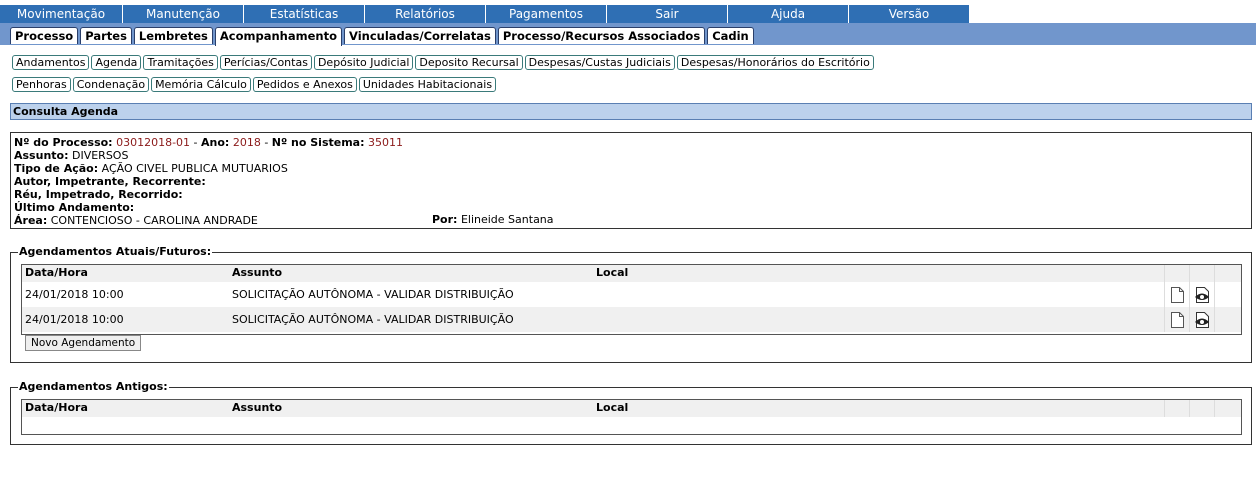 The height and width of the screenshot is (492, 1256). I want to click on tab-acompanhamento: Acompanhamento, so click(278, 36).